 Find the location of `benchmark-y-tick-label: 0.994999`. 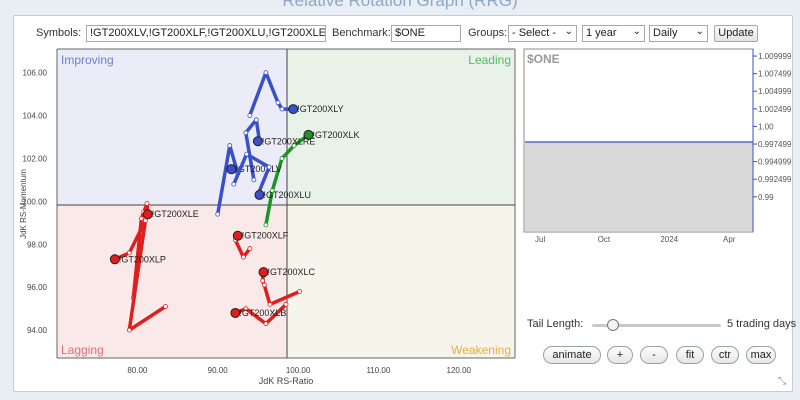

benchmark-y-tick-label: 0.994999 is located at coordinates (775, 162).